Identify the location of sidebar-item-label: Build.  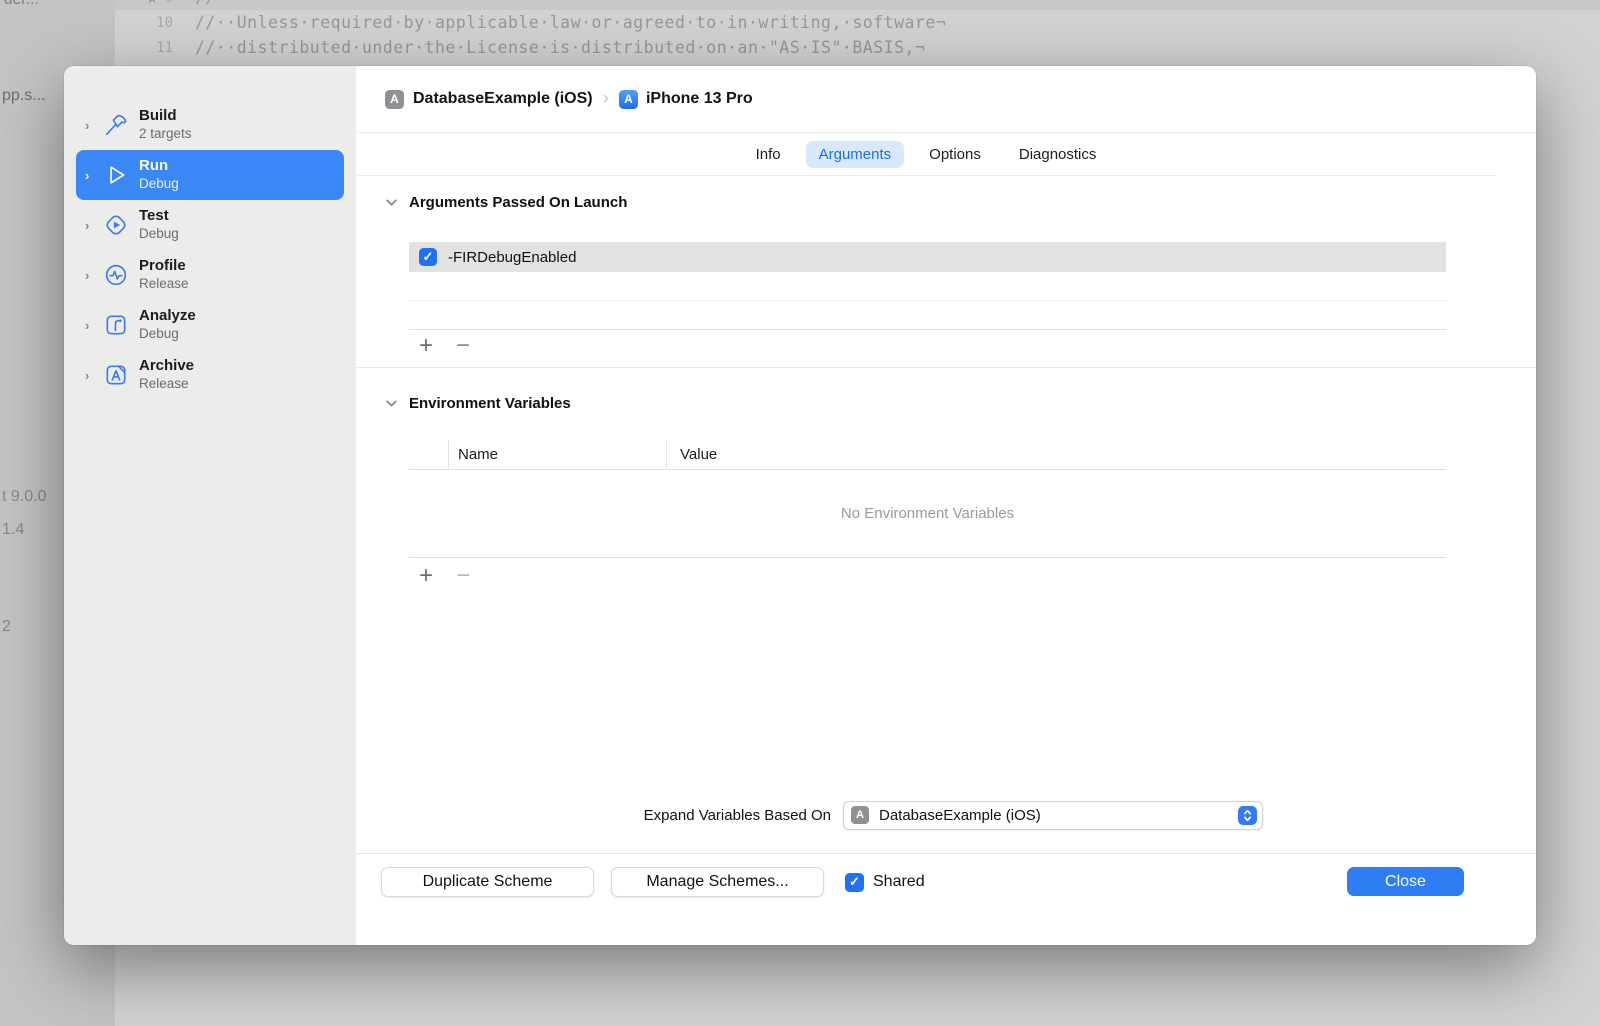
(158, 116).